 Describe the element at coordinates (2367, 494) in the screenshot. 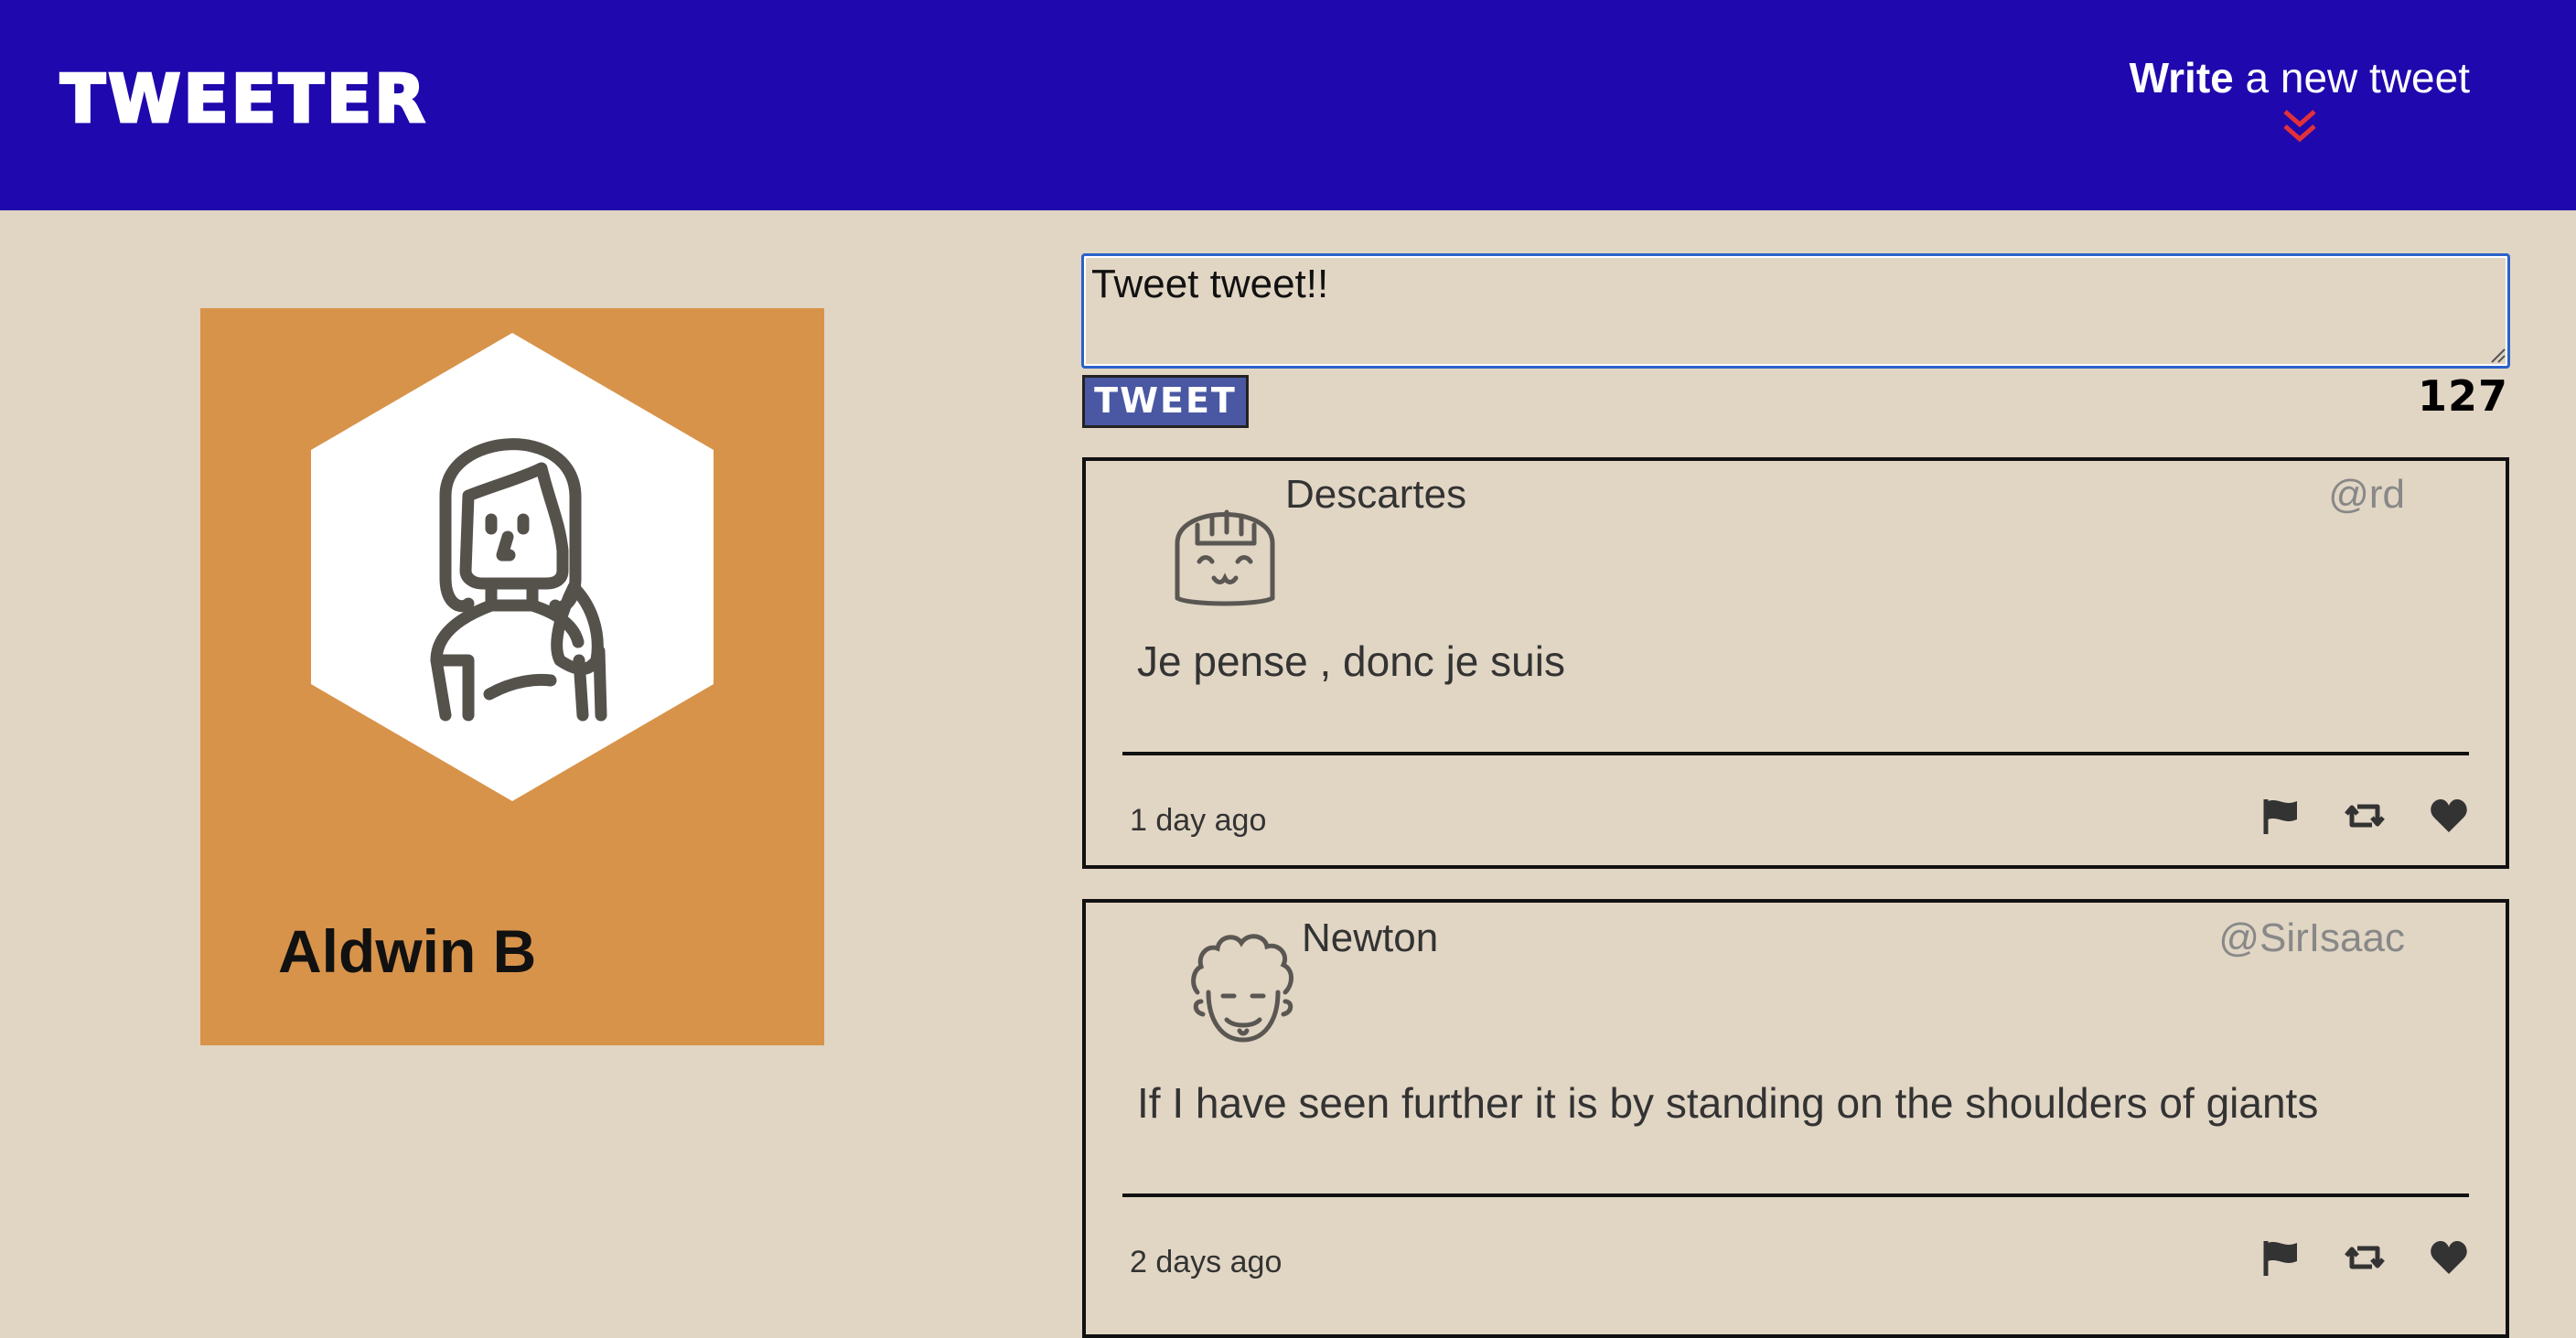

I see `tweet-handle: @rd` at that location.